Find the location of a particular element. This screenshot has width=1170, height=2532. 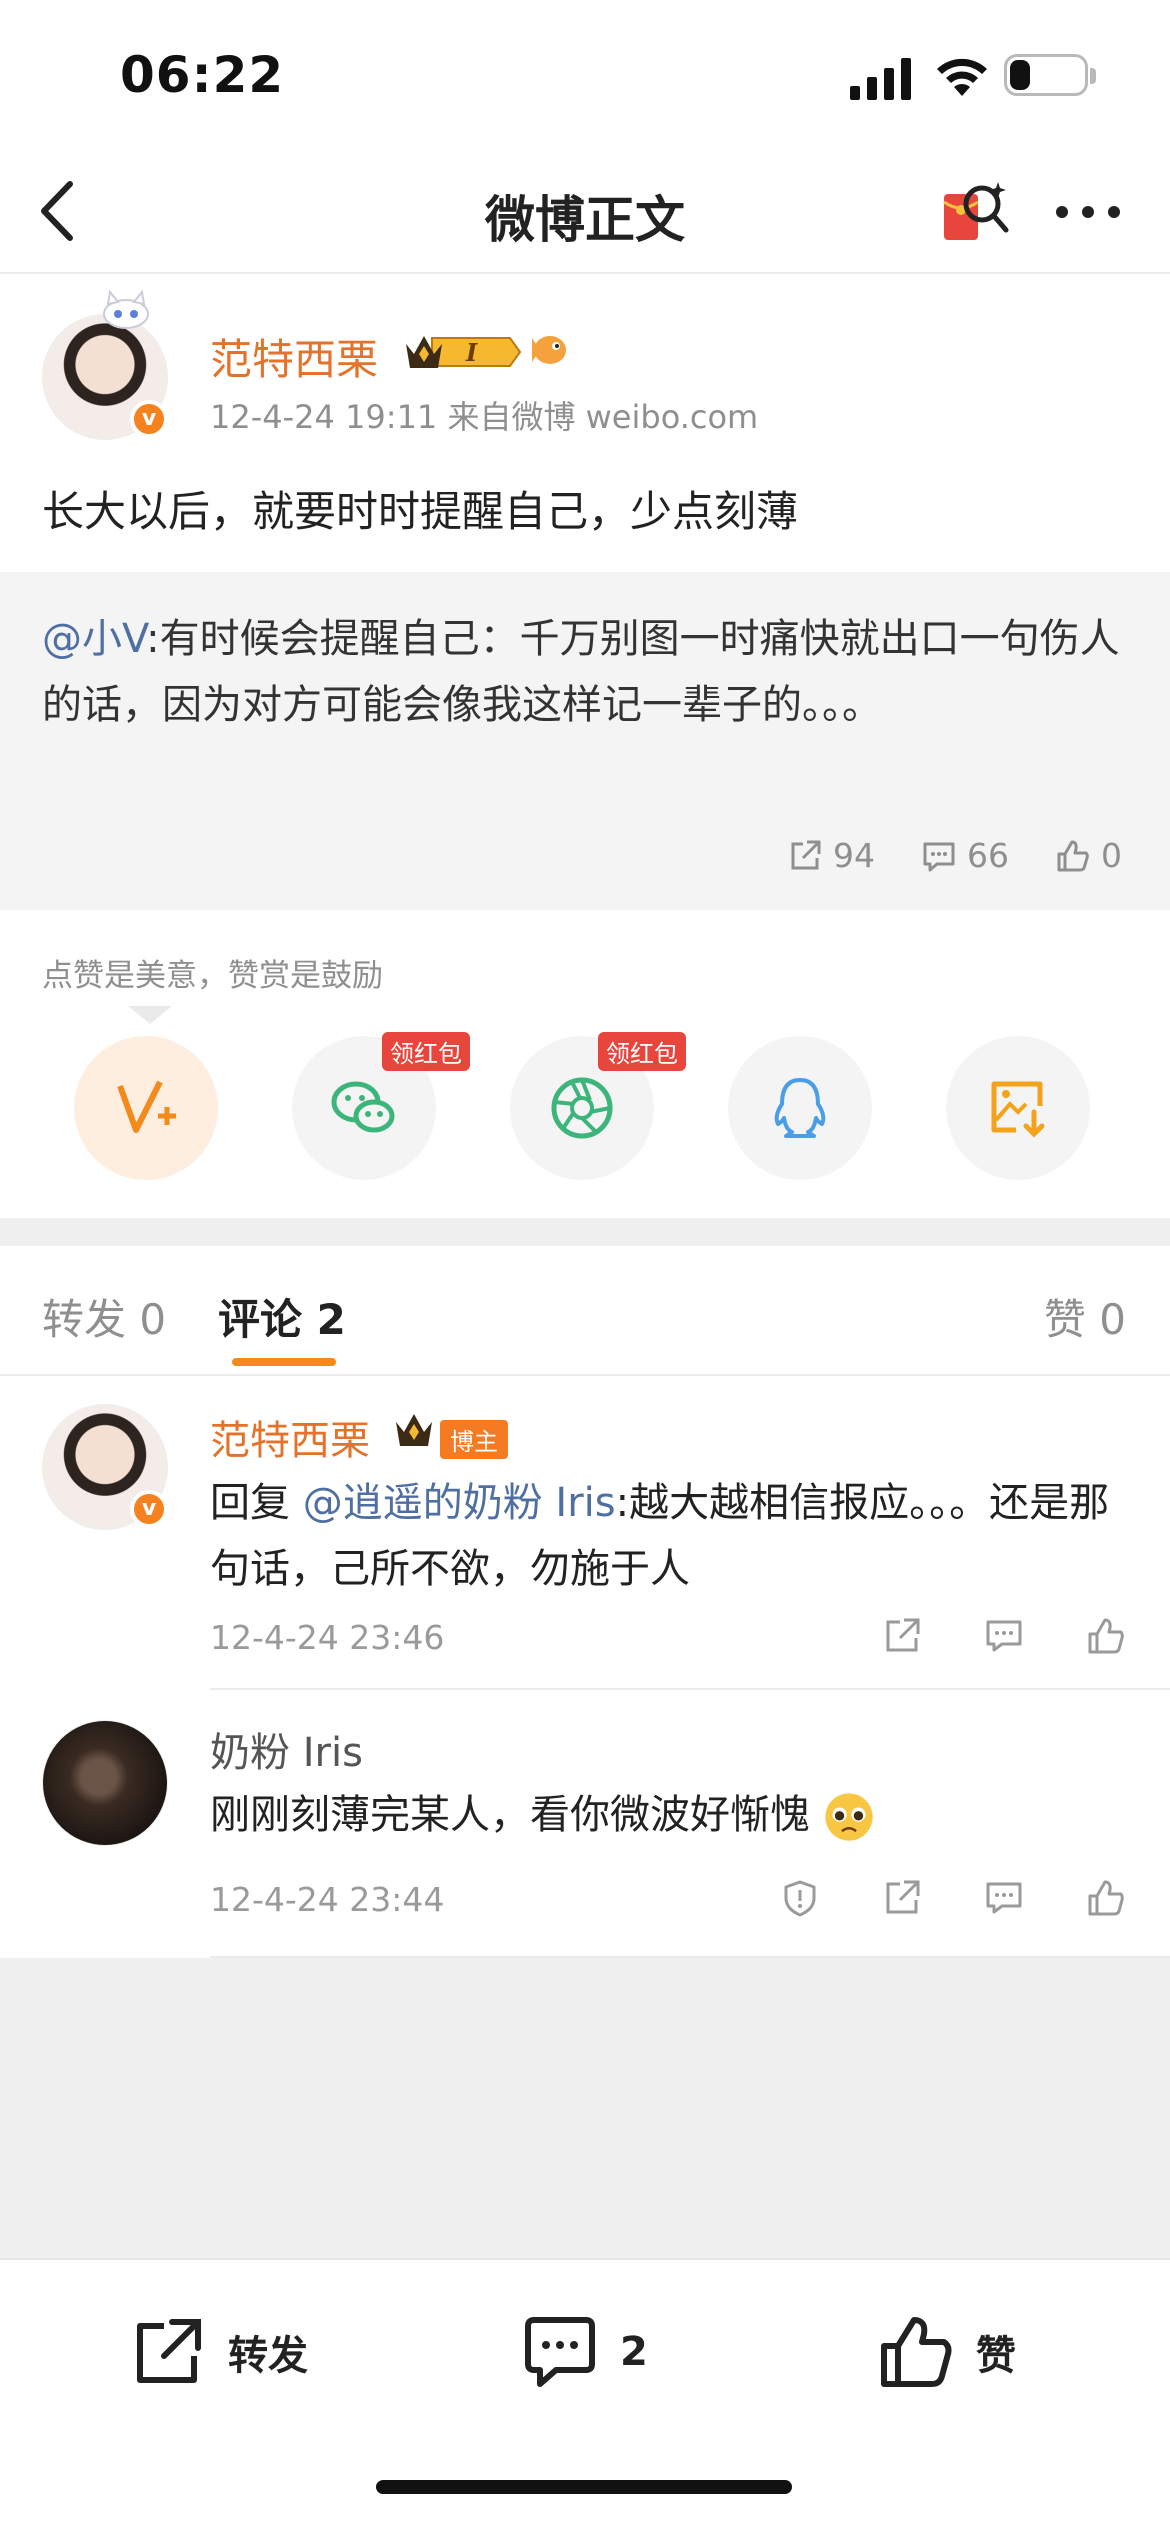

comment-author: 奶粉 Iris is located at coordinates (286, 1749).